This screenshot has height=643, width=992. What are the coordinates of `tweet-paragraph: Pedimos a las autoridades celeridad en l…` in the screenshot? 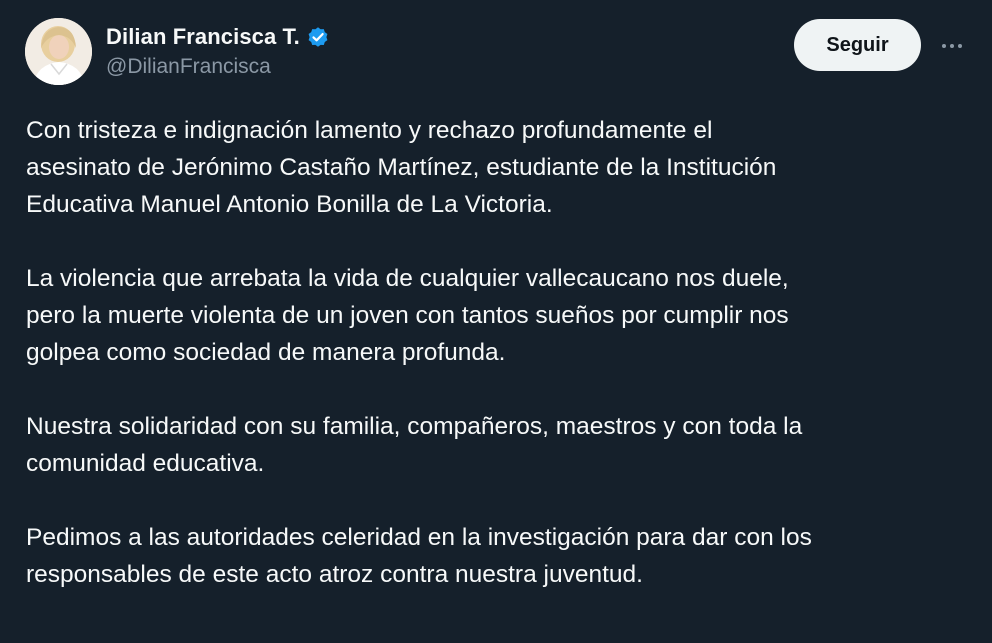 It's located at (419, 556).